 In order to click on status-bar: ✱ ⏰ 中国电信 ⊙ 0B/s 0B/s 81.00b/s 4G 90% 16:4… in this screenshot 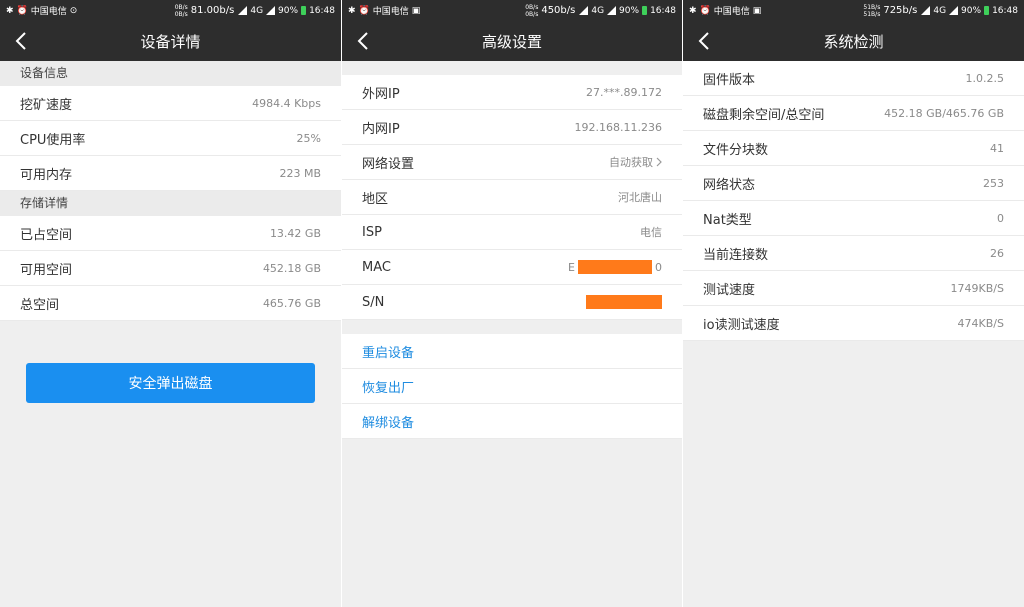, I will do `click(170, 10)`.